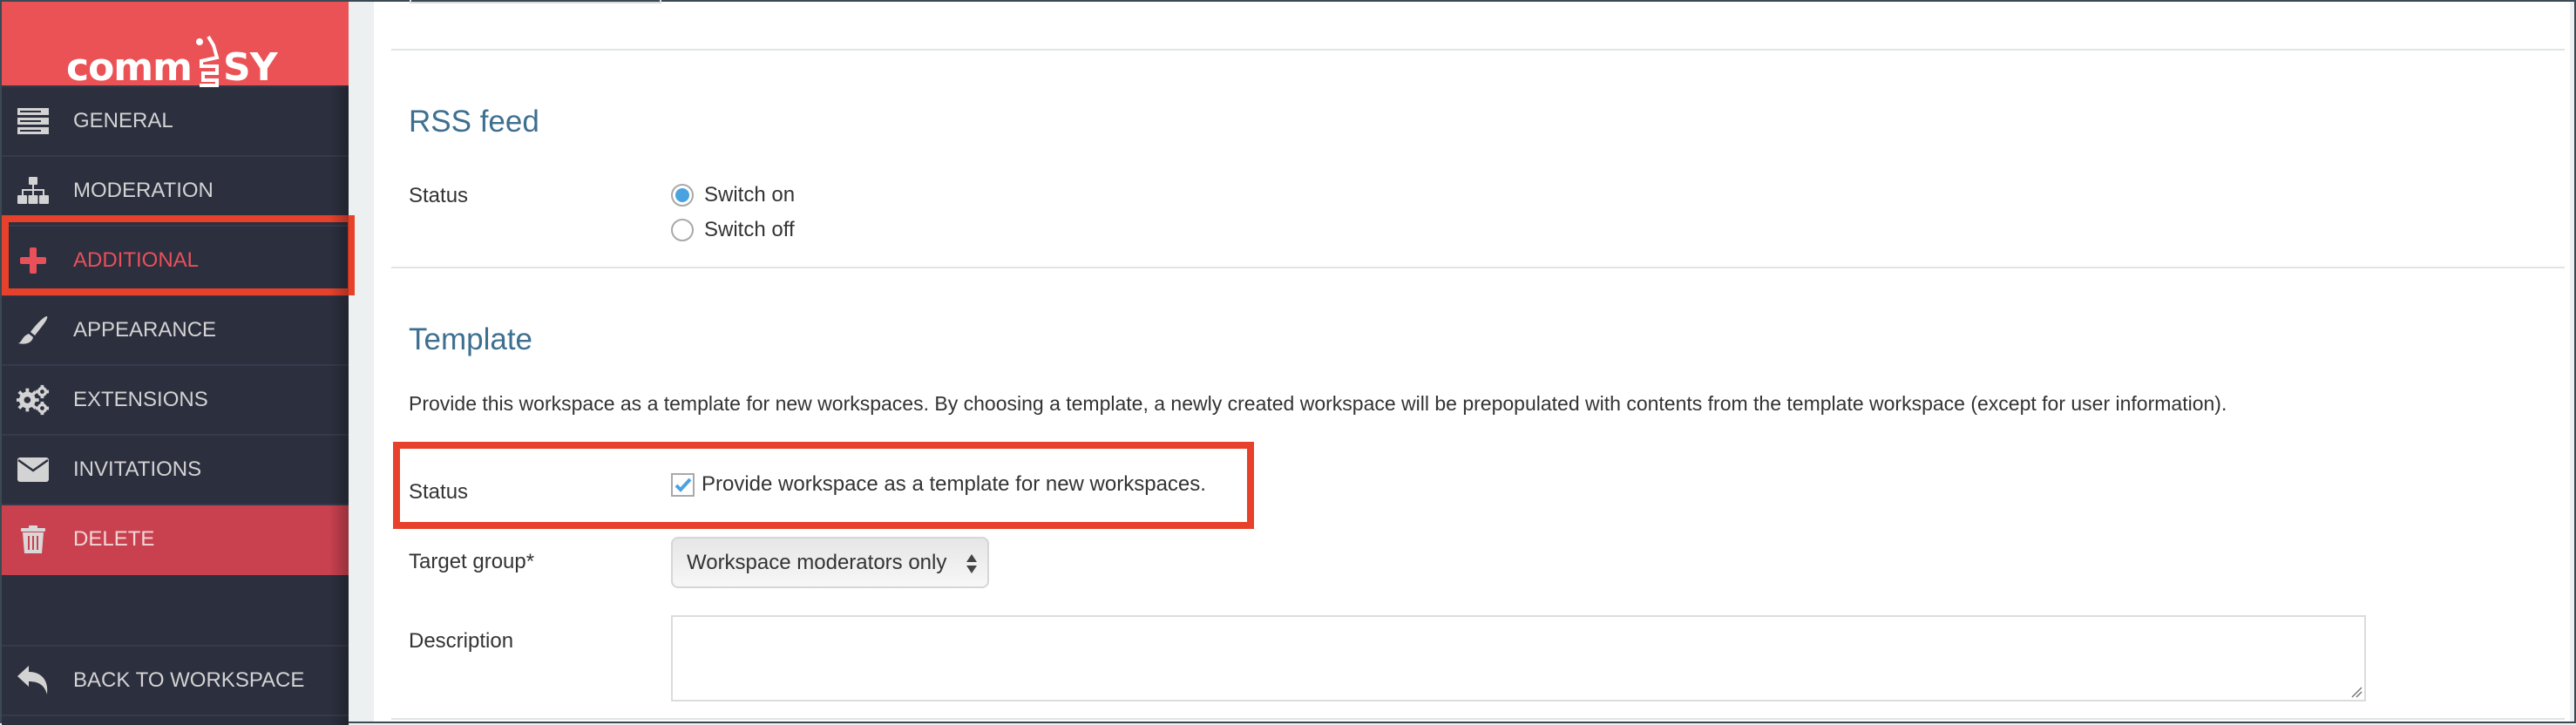  What do you see at coordinates (123, 120) in the screenshot?
I see `sidebar-item-label: GENERAL` at bounding box center [123, 120].